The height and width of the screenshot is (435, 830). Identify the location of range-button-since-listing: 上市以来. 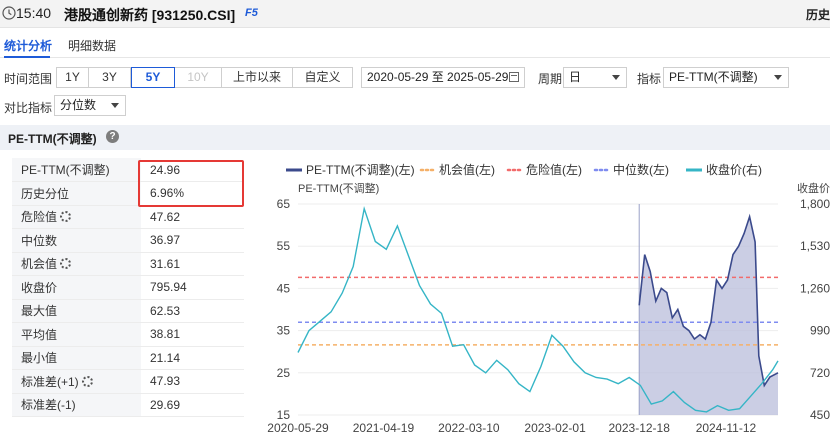
(257, 77).